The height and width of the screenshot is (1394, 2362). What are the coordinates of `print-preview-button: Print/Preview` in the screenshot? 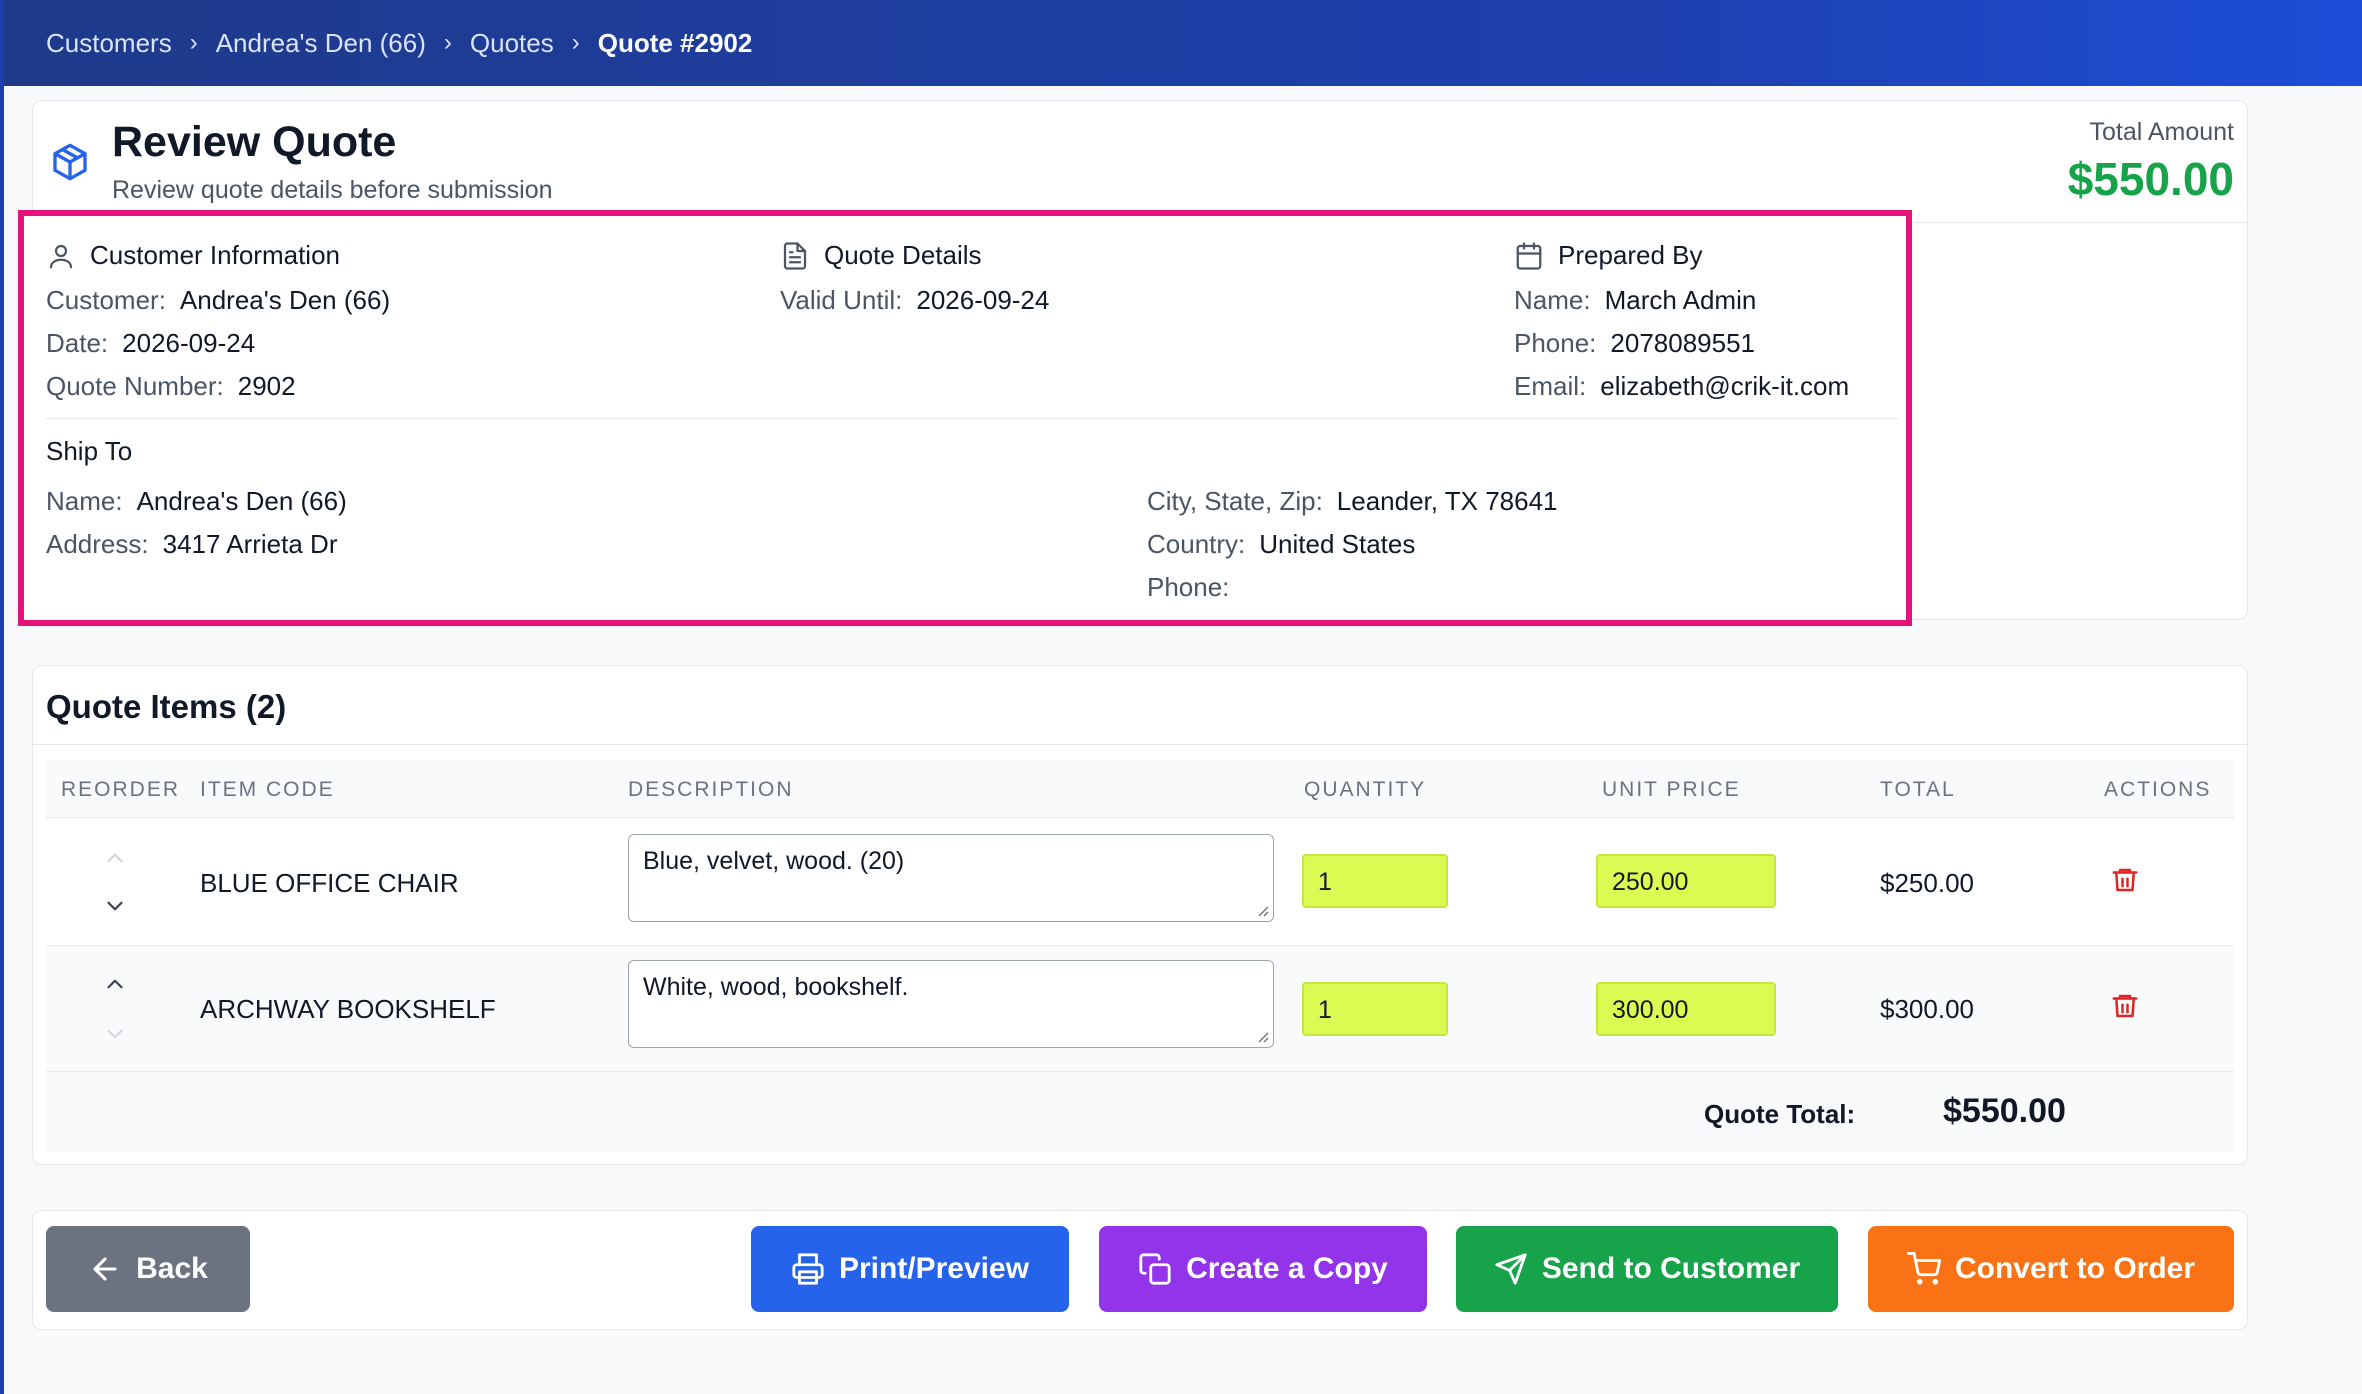 It's located at (910, 1269).